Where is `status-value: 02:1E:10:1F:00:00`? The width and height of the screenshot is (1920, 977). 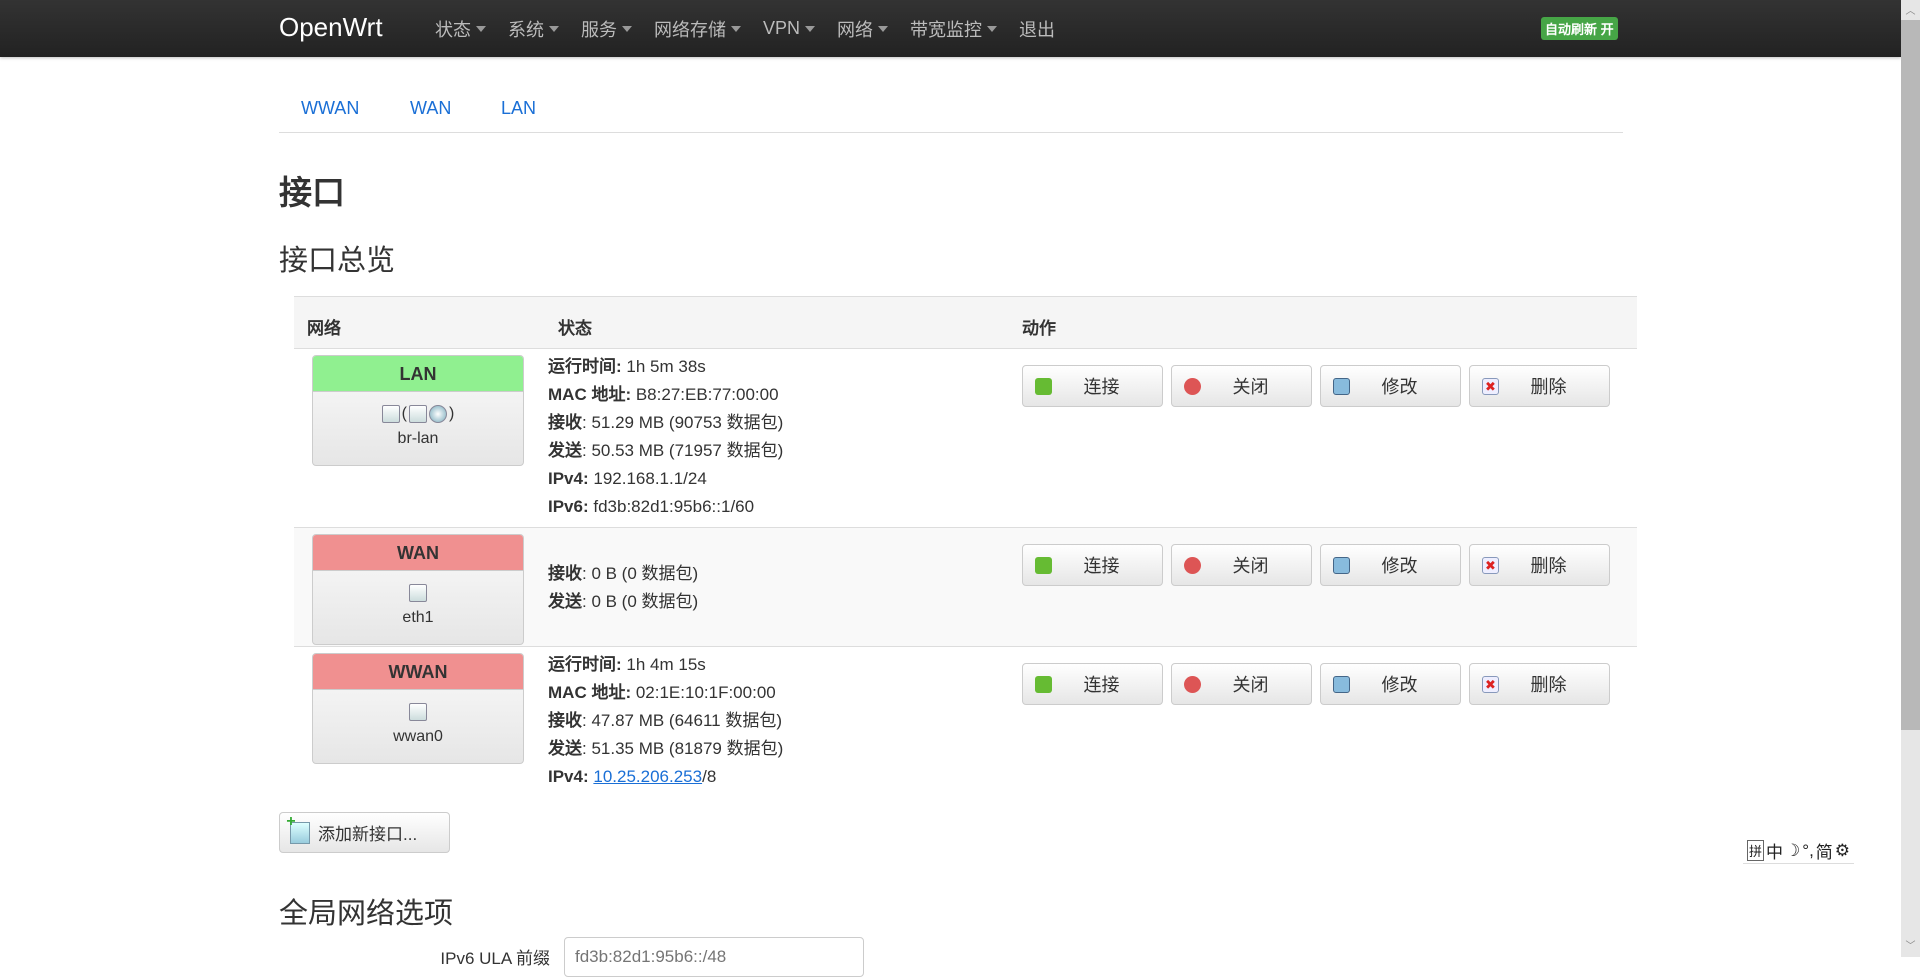 status-value: 02:1E:10:1F:00:00 is located at coordinates (705, 692).